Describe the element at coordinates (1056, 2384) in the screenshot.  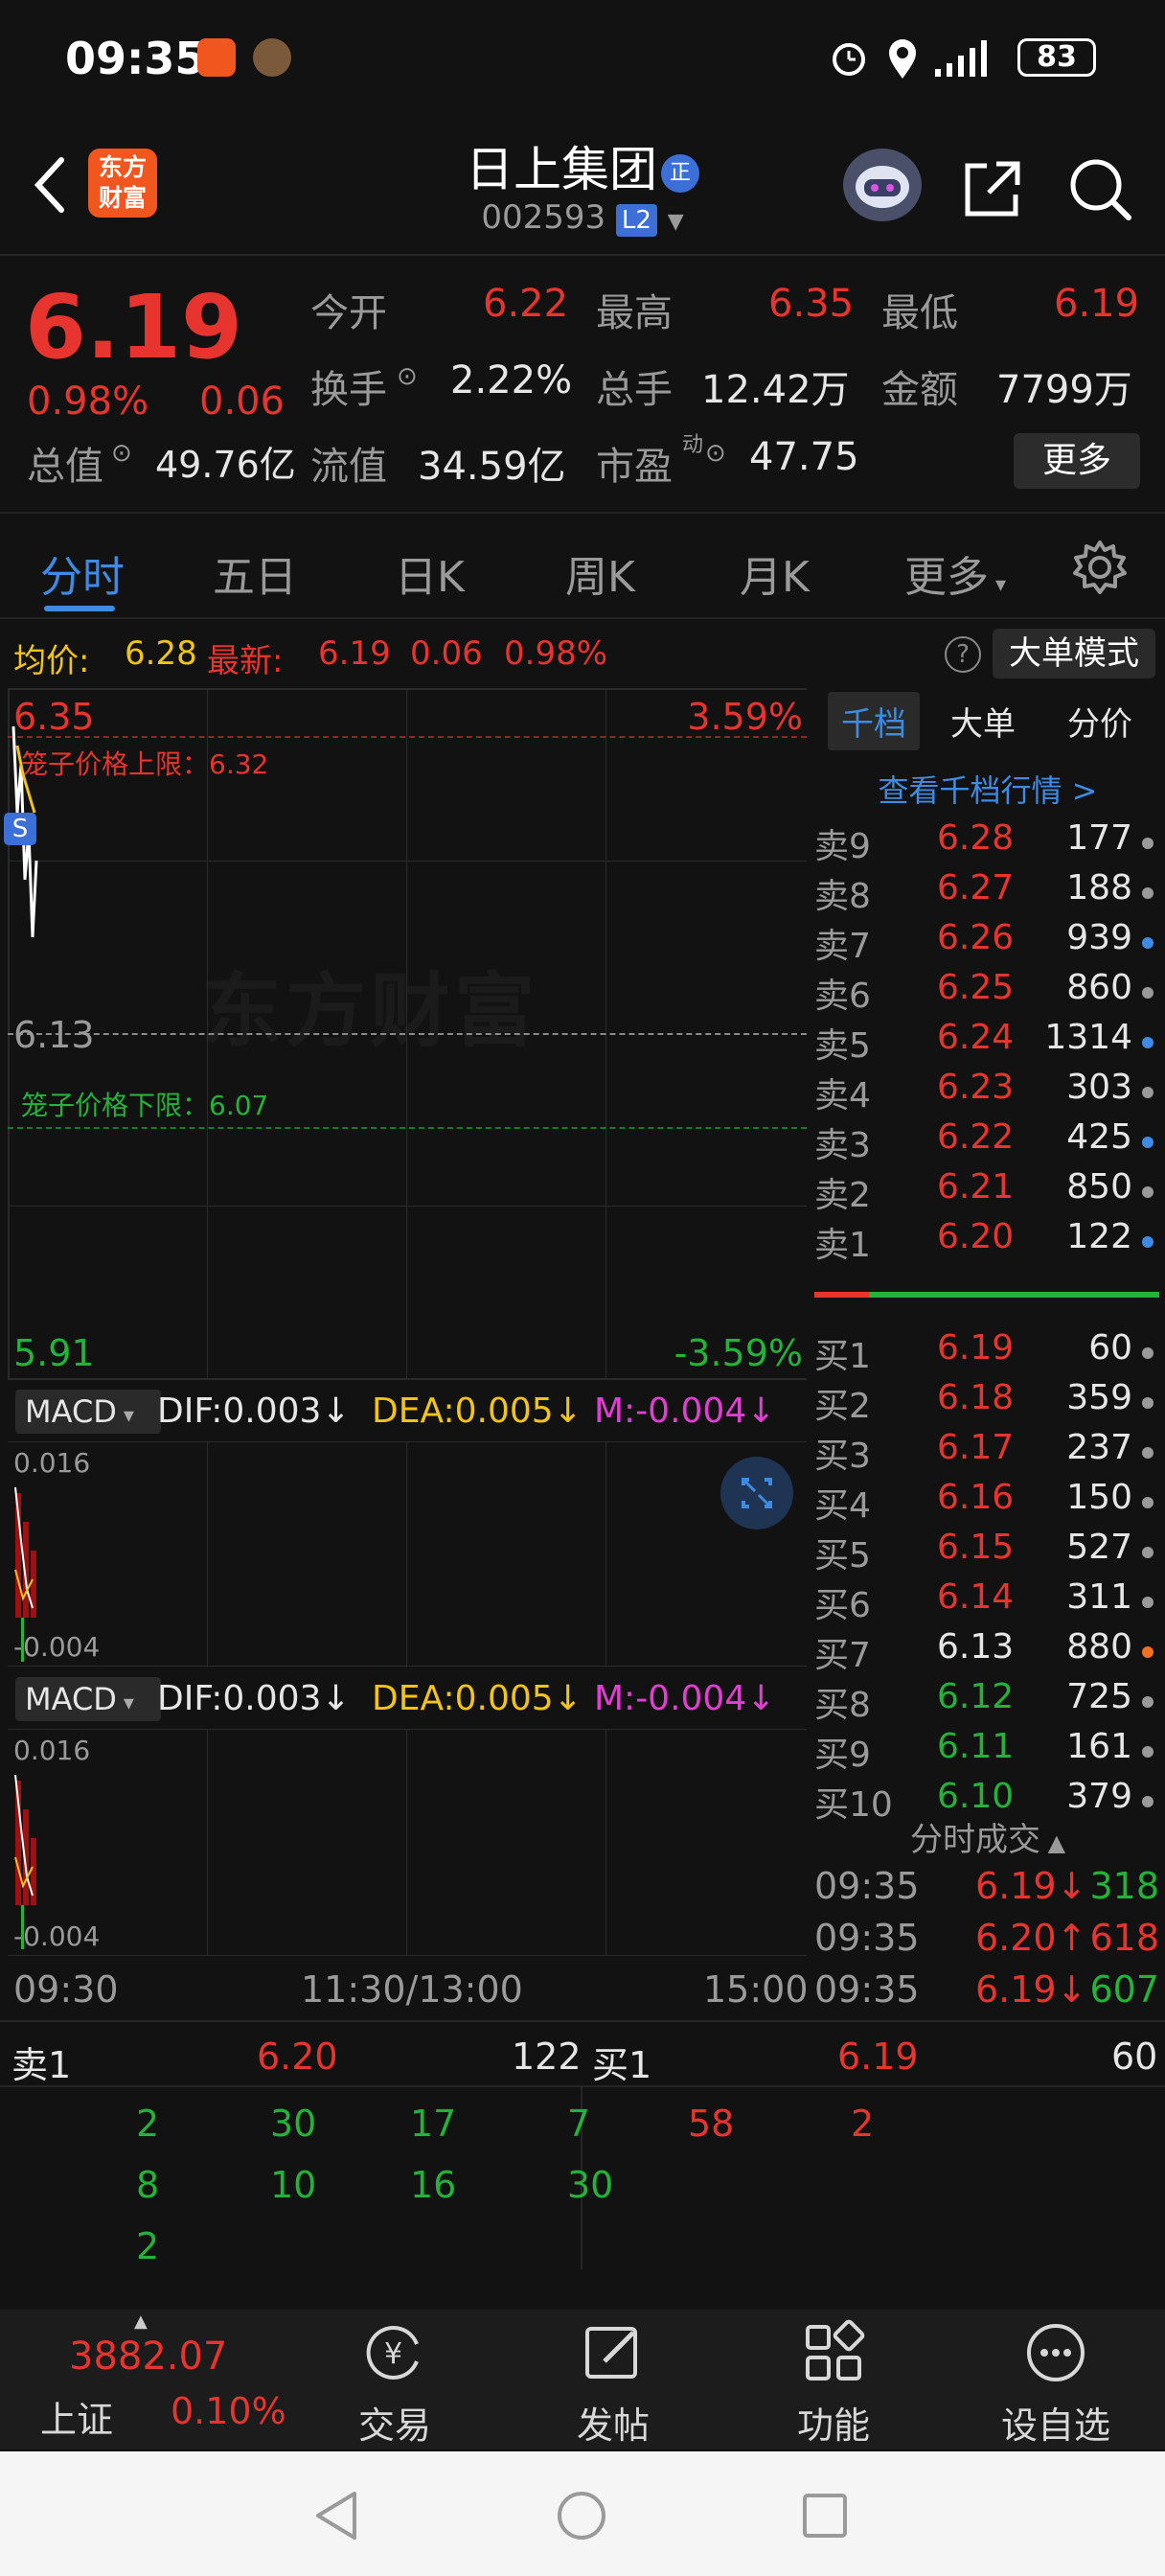
I see `nav-add-watchlist: 设自选` at that location.